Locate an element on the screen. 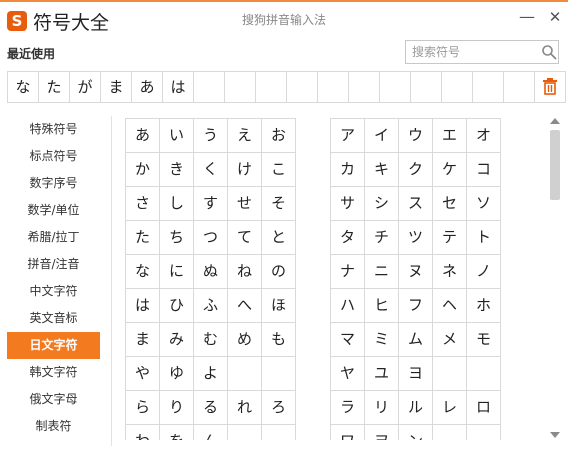  hiragana-symbol-cell: へ is located at coordinates (245, 306).